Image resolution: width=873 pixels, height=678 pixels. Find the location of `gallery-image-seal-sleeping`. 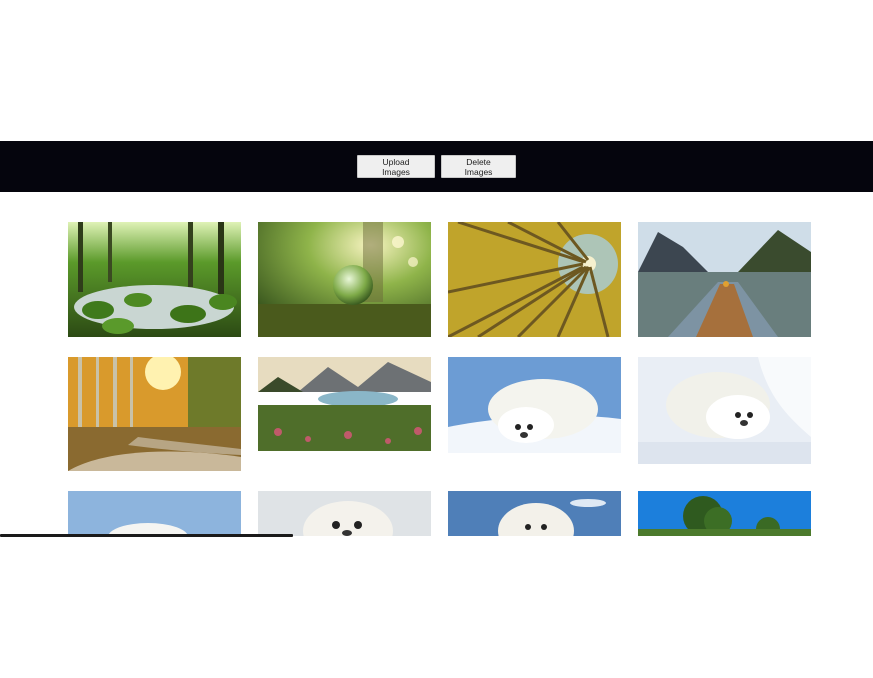

gallery-image-seal-sleeping is located at coordinates (724, 410).